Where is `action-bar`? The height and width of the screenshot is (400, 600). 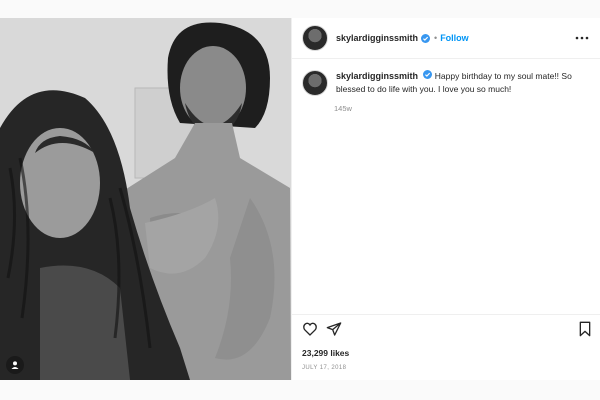 action-bar is located at coordinates (446, 328).